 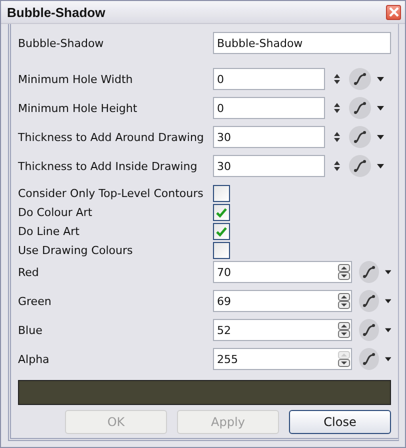 I want to click on checkbox-label: Do Line Art, so click(x=49, y=231).